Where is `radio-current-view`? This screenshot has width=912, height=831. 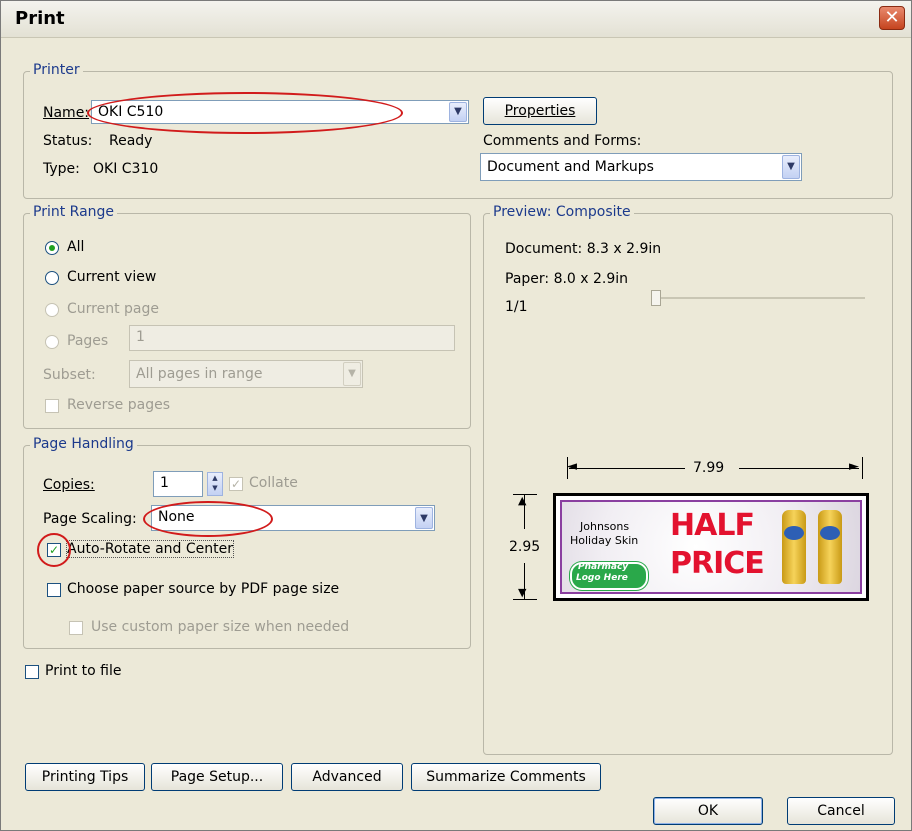 radio-current-view is located at coordinates (52, 278).